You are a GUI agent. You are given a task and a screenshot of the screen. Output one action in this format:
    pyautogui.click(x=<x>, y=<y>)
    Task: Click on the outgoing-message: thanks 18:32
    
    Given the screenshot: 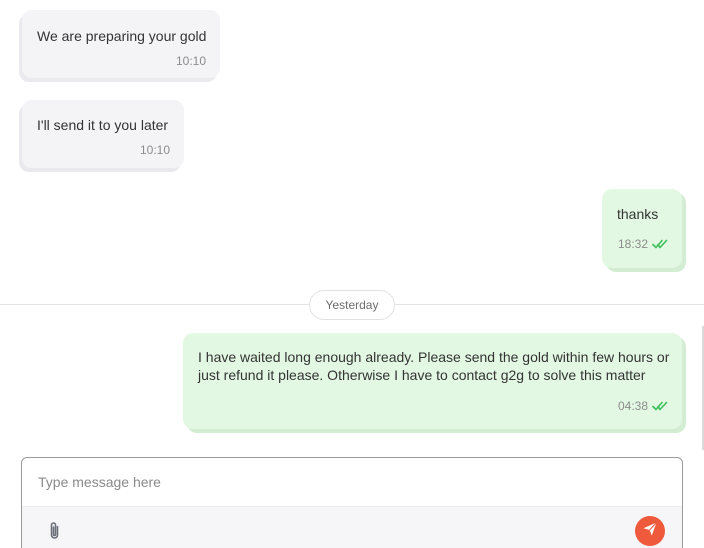 What is the action you would take?
    pyautogui.click(x=642, y=228)
    